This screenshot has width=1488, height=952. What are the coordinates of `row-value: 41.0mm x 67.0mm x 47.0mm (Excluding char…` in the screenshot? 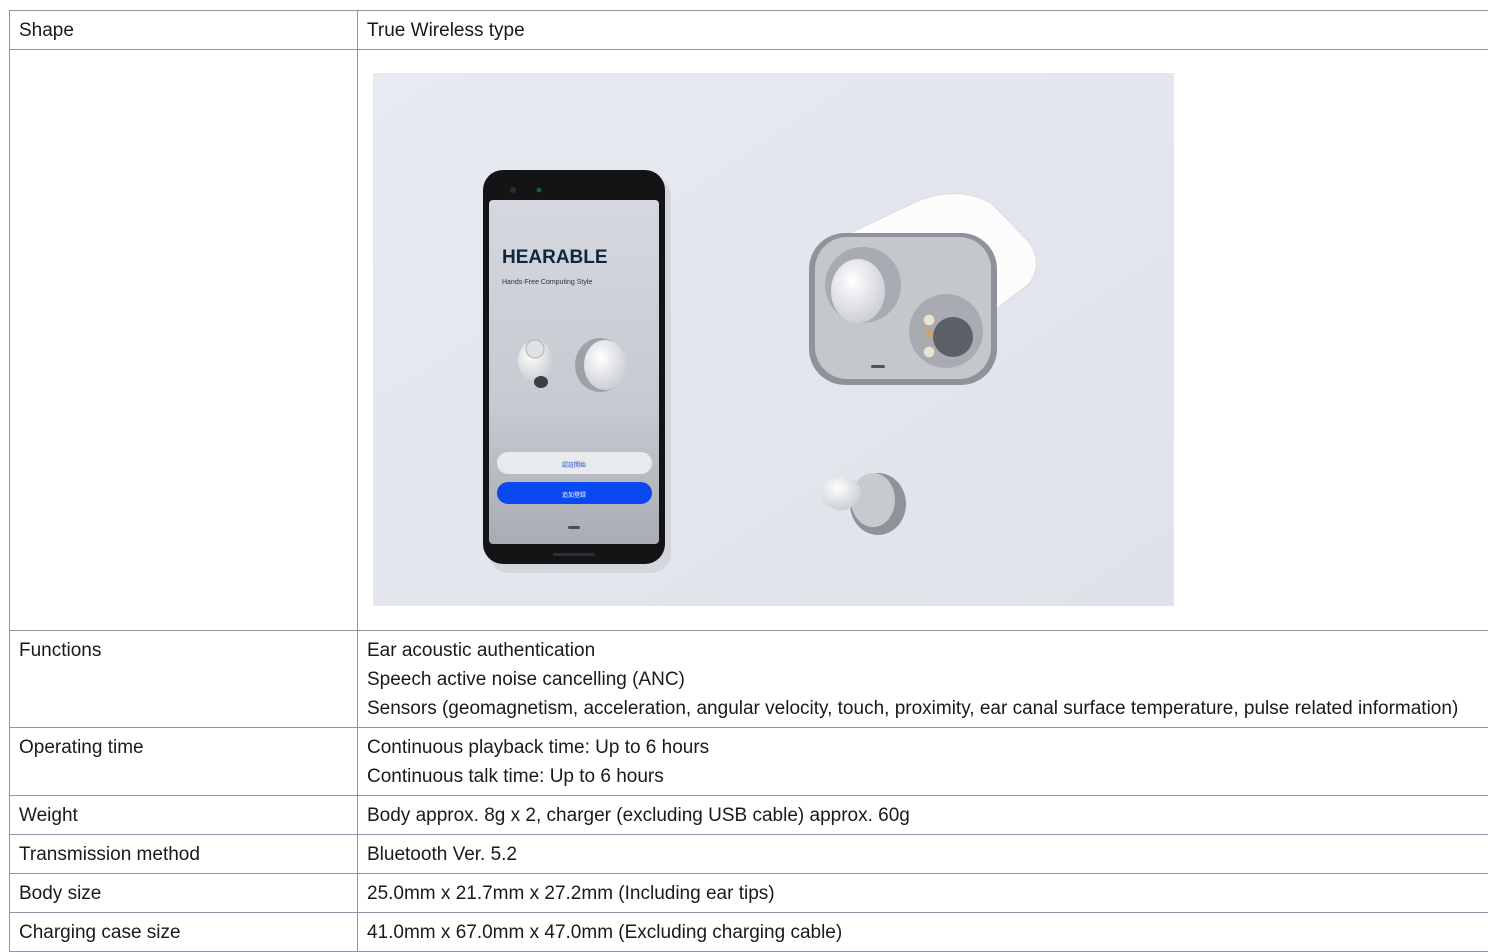 It's located at (923, 932).